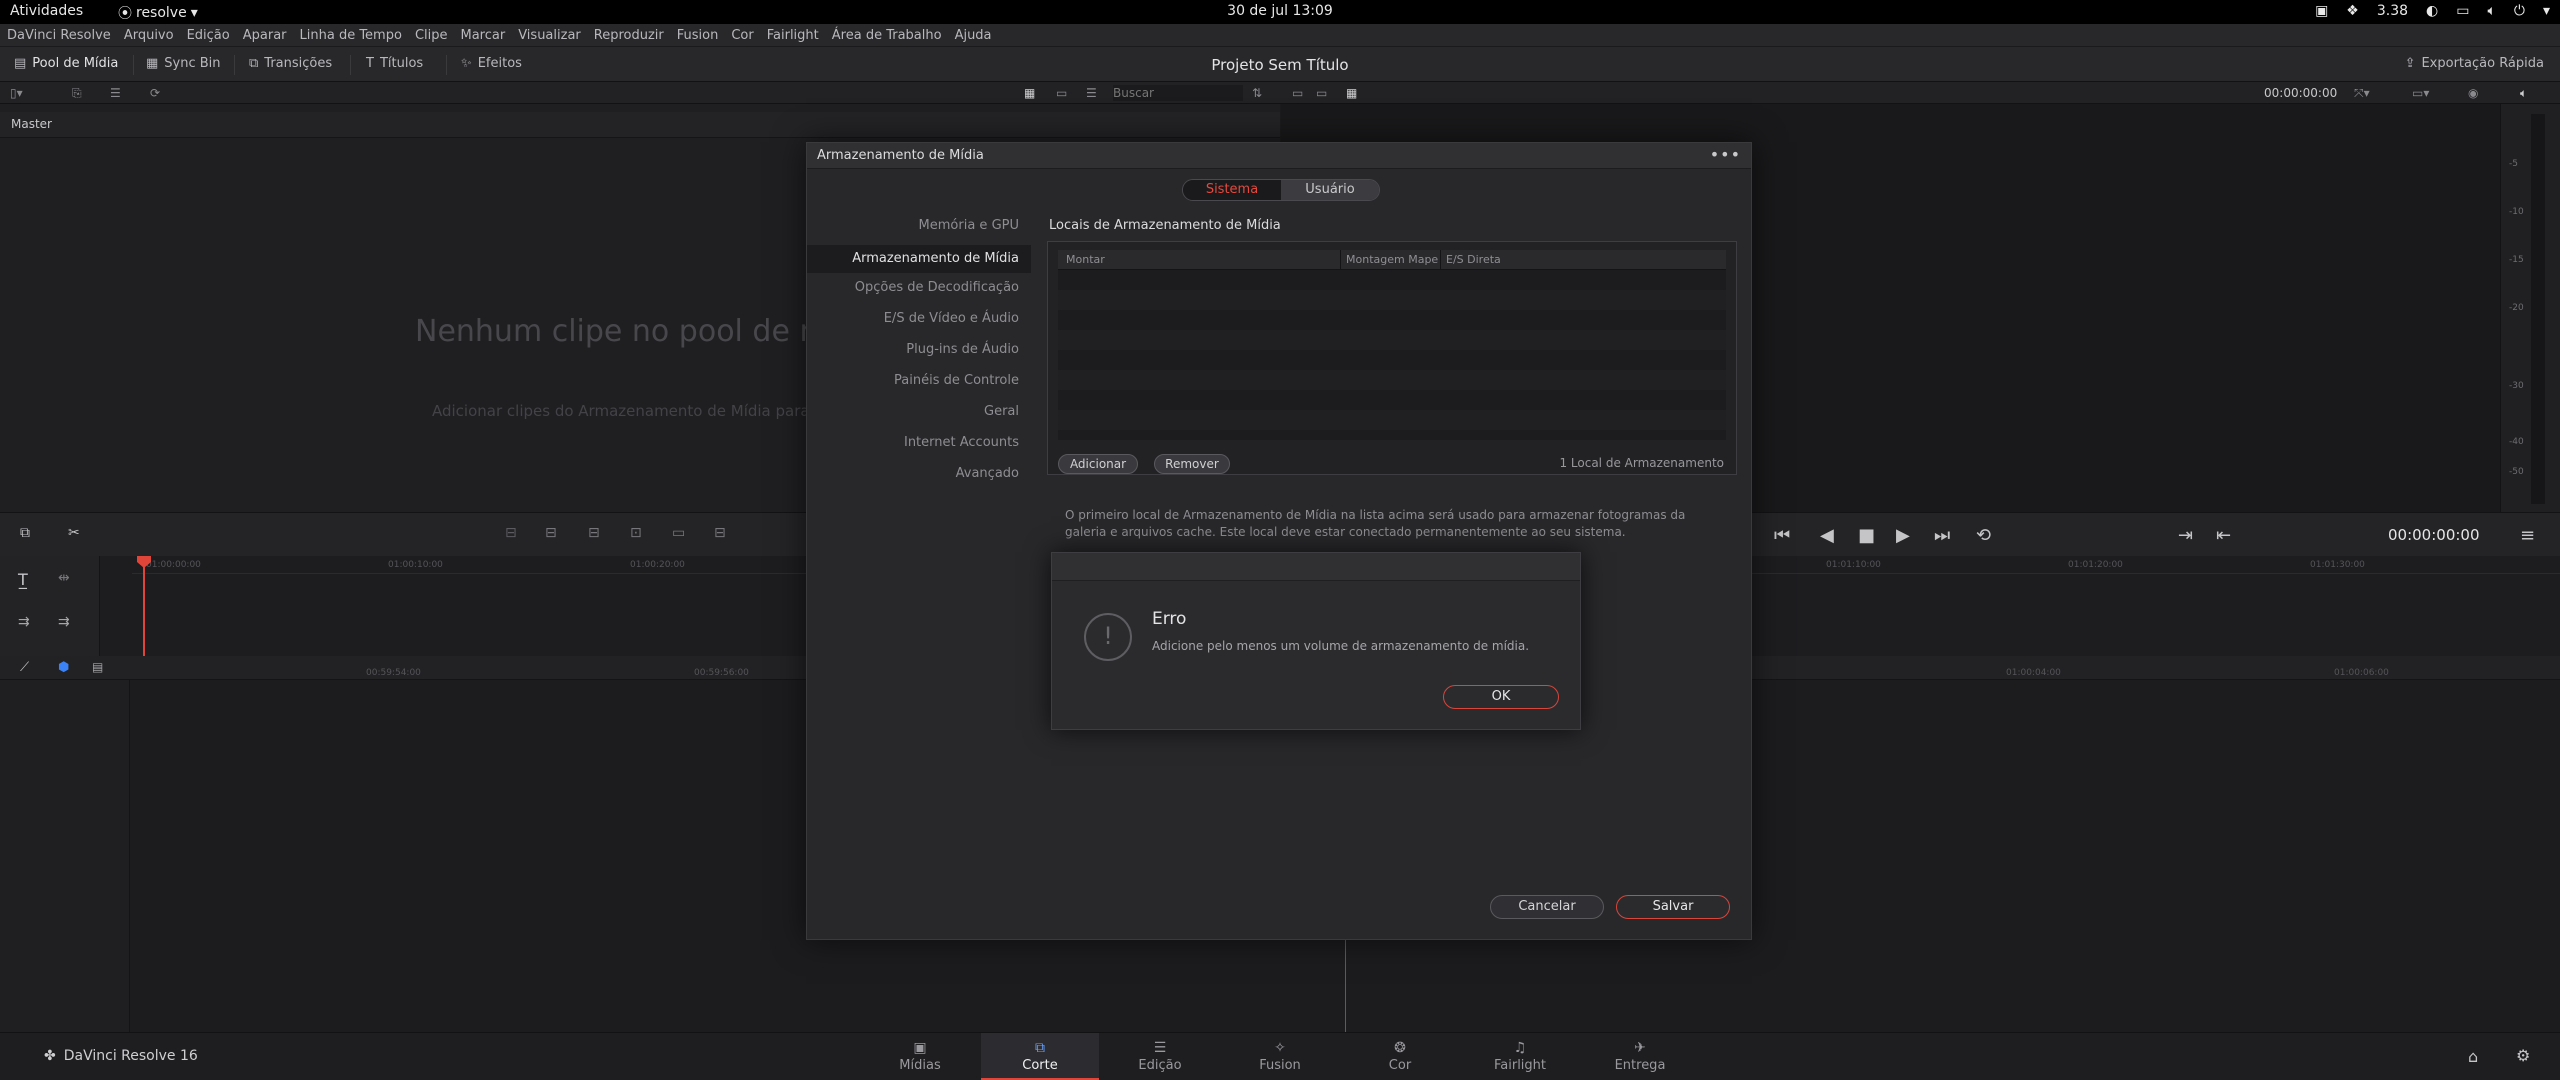  I want to click on audio-track-icon: ⇉, so click(24, 622).